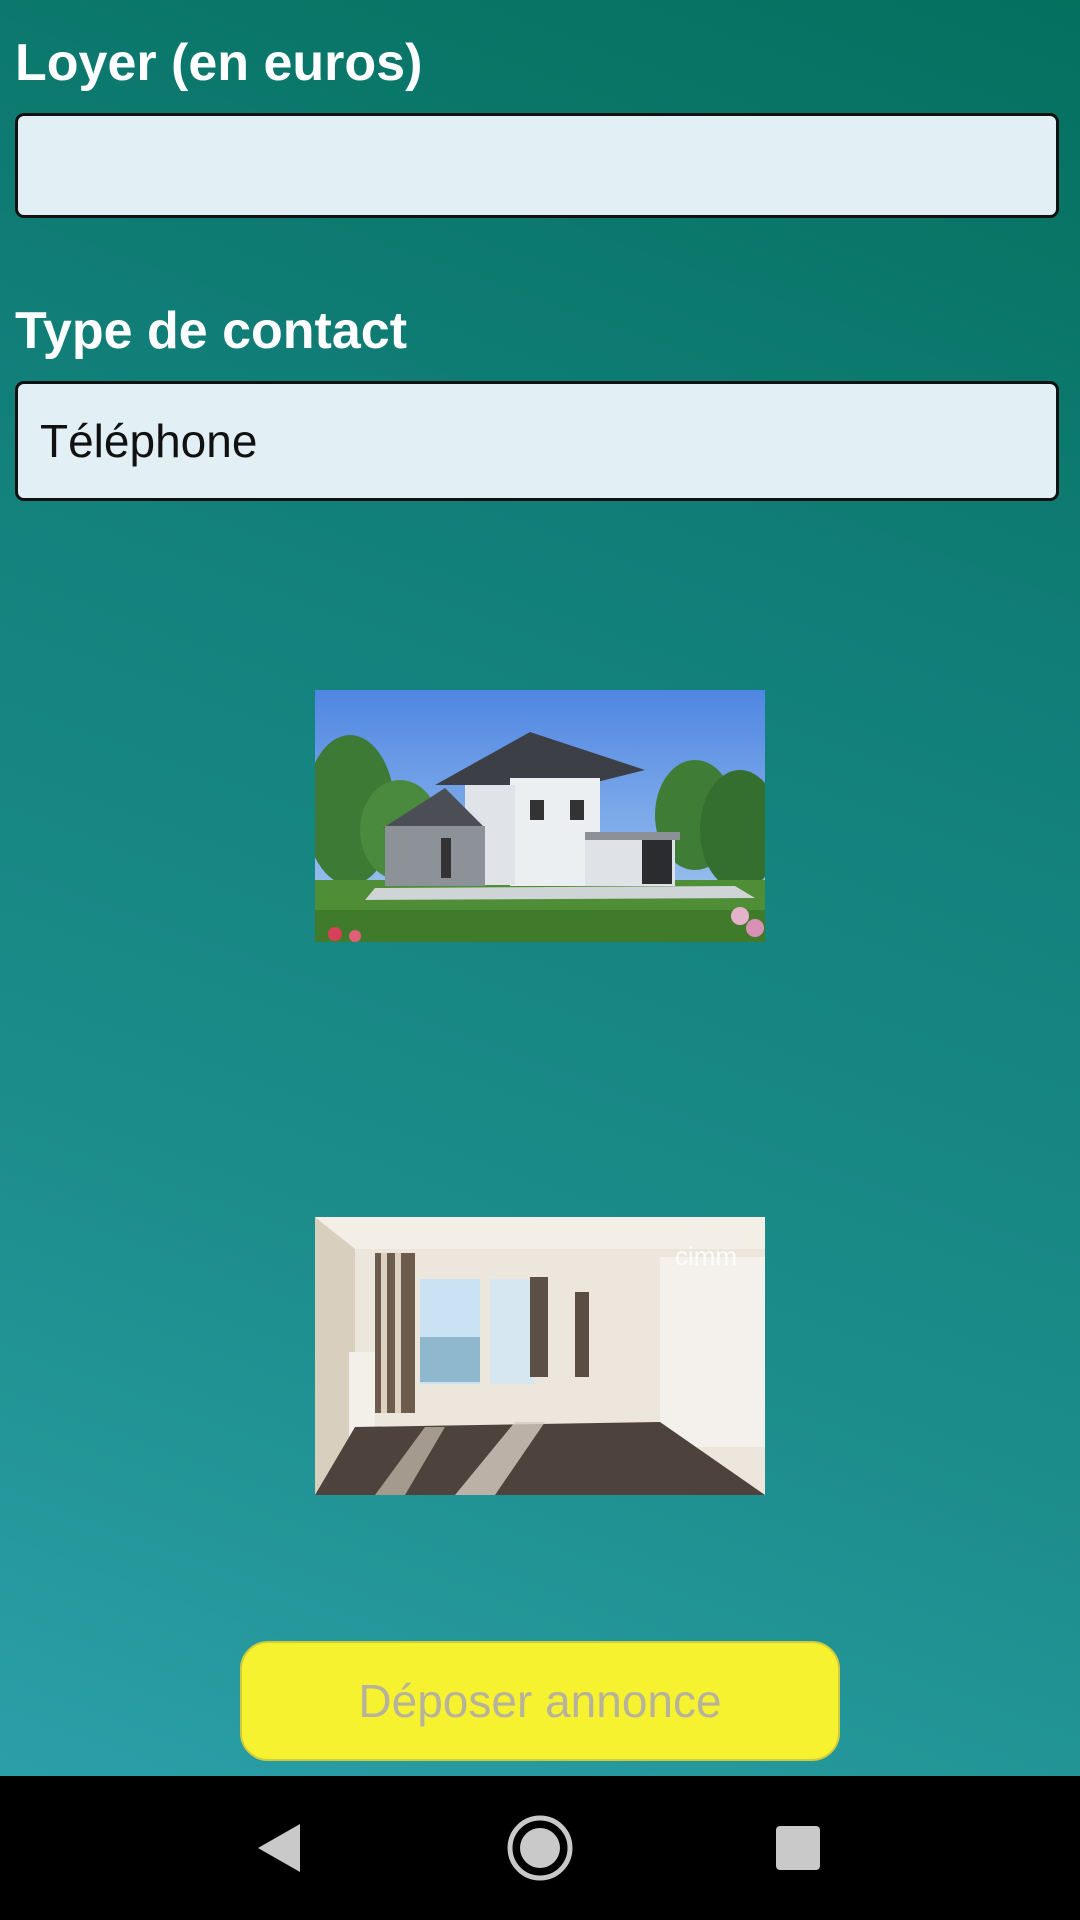 The height and width of the screenshot is (1920, 1080). What do you see at coordinates (280, 1848) in the screenshot?
I see `back-icon` at bounding box center [280, 1848].